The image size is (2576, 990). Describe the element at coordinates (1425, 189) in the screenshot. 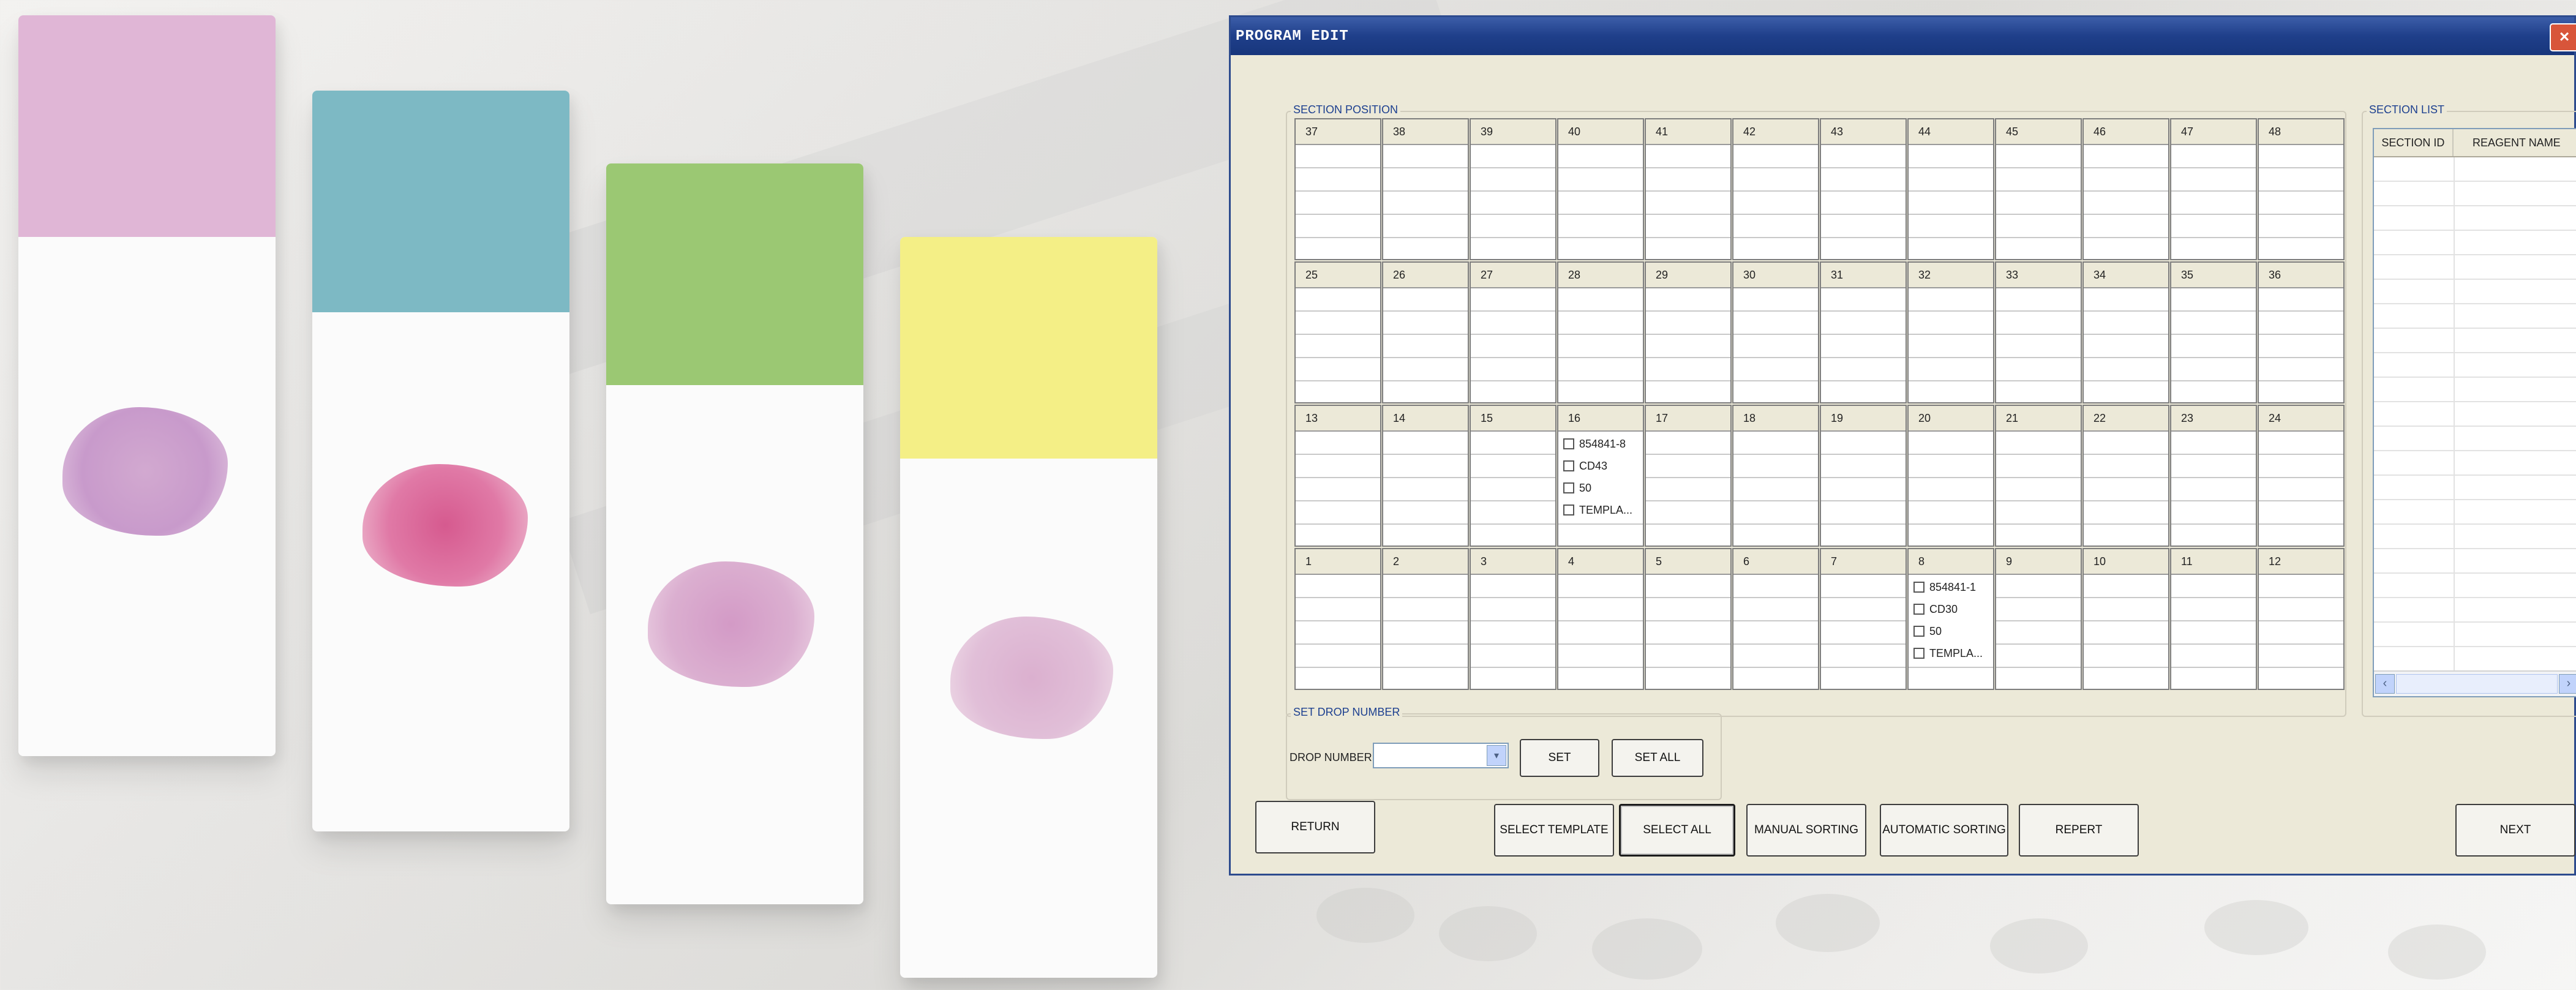

I see `section-cell-38: 38` at that location.